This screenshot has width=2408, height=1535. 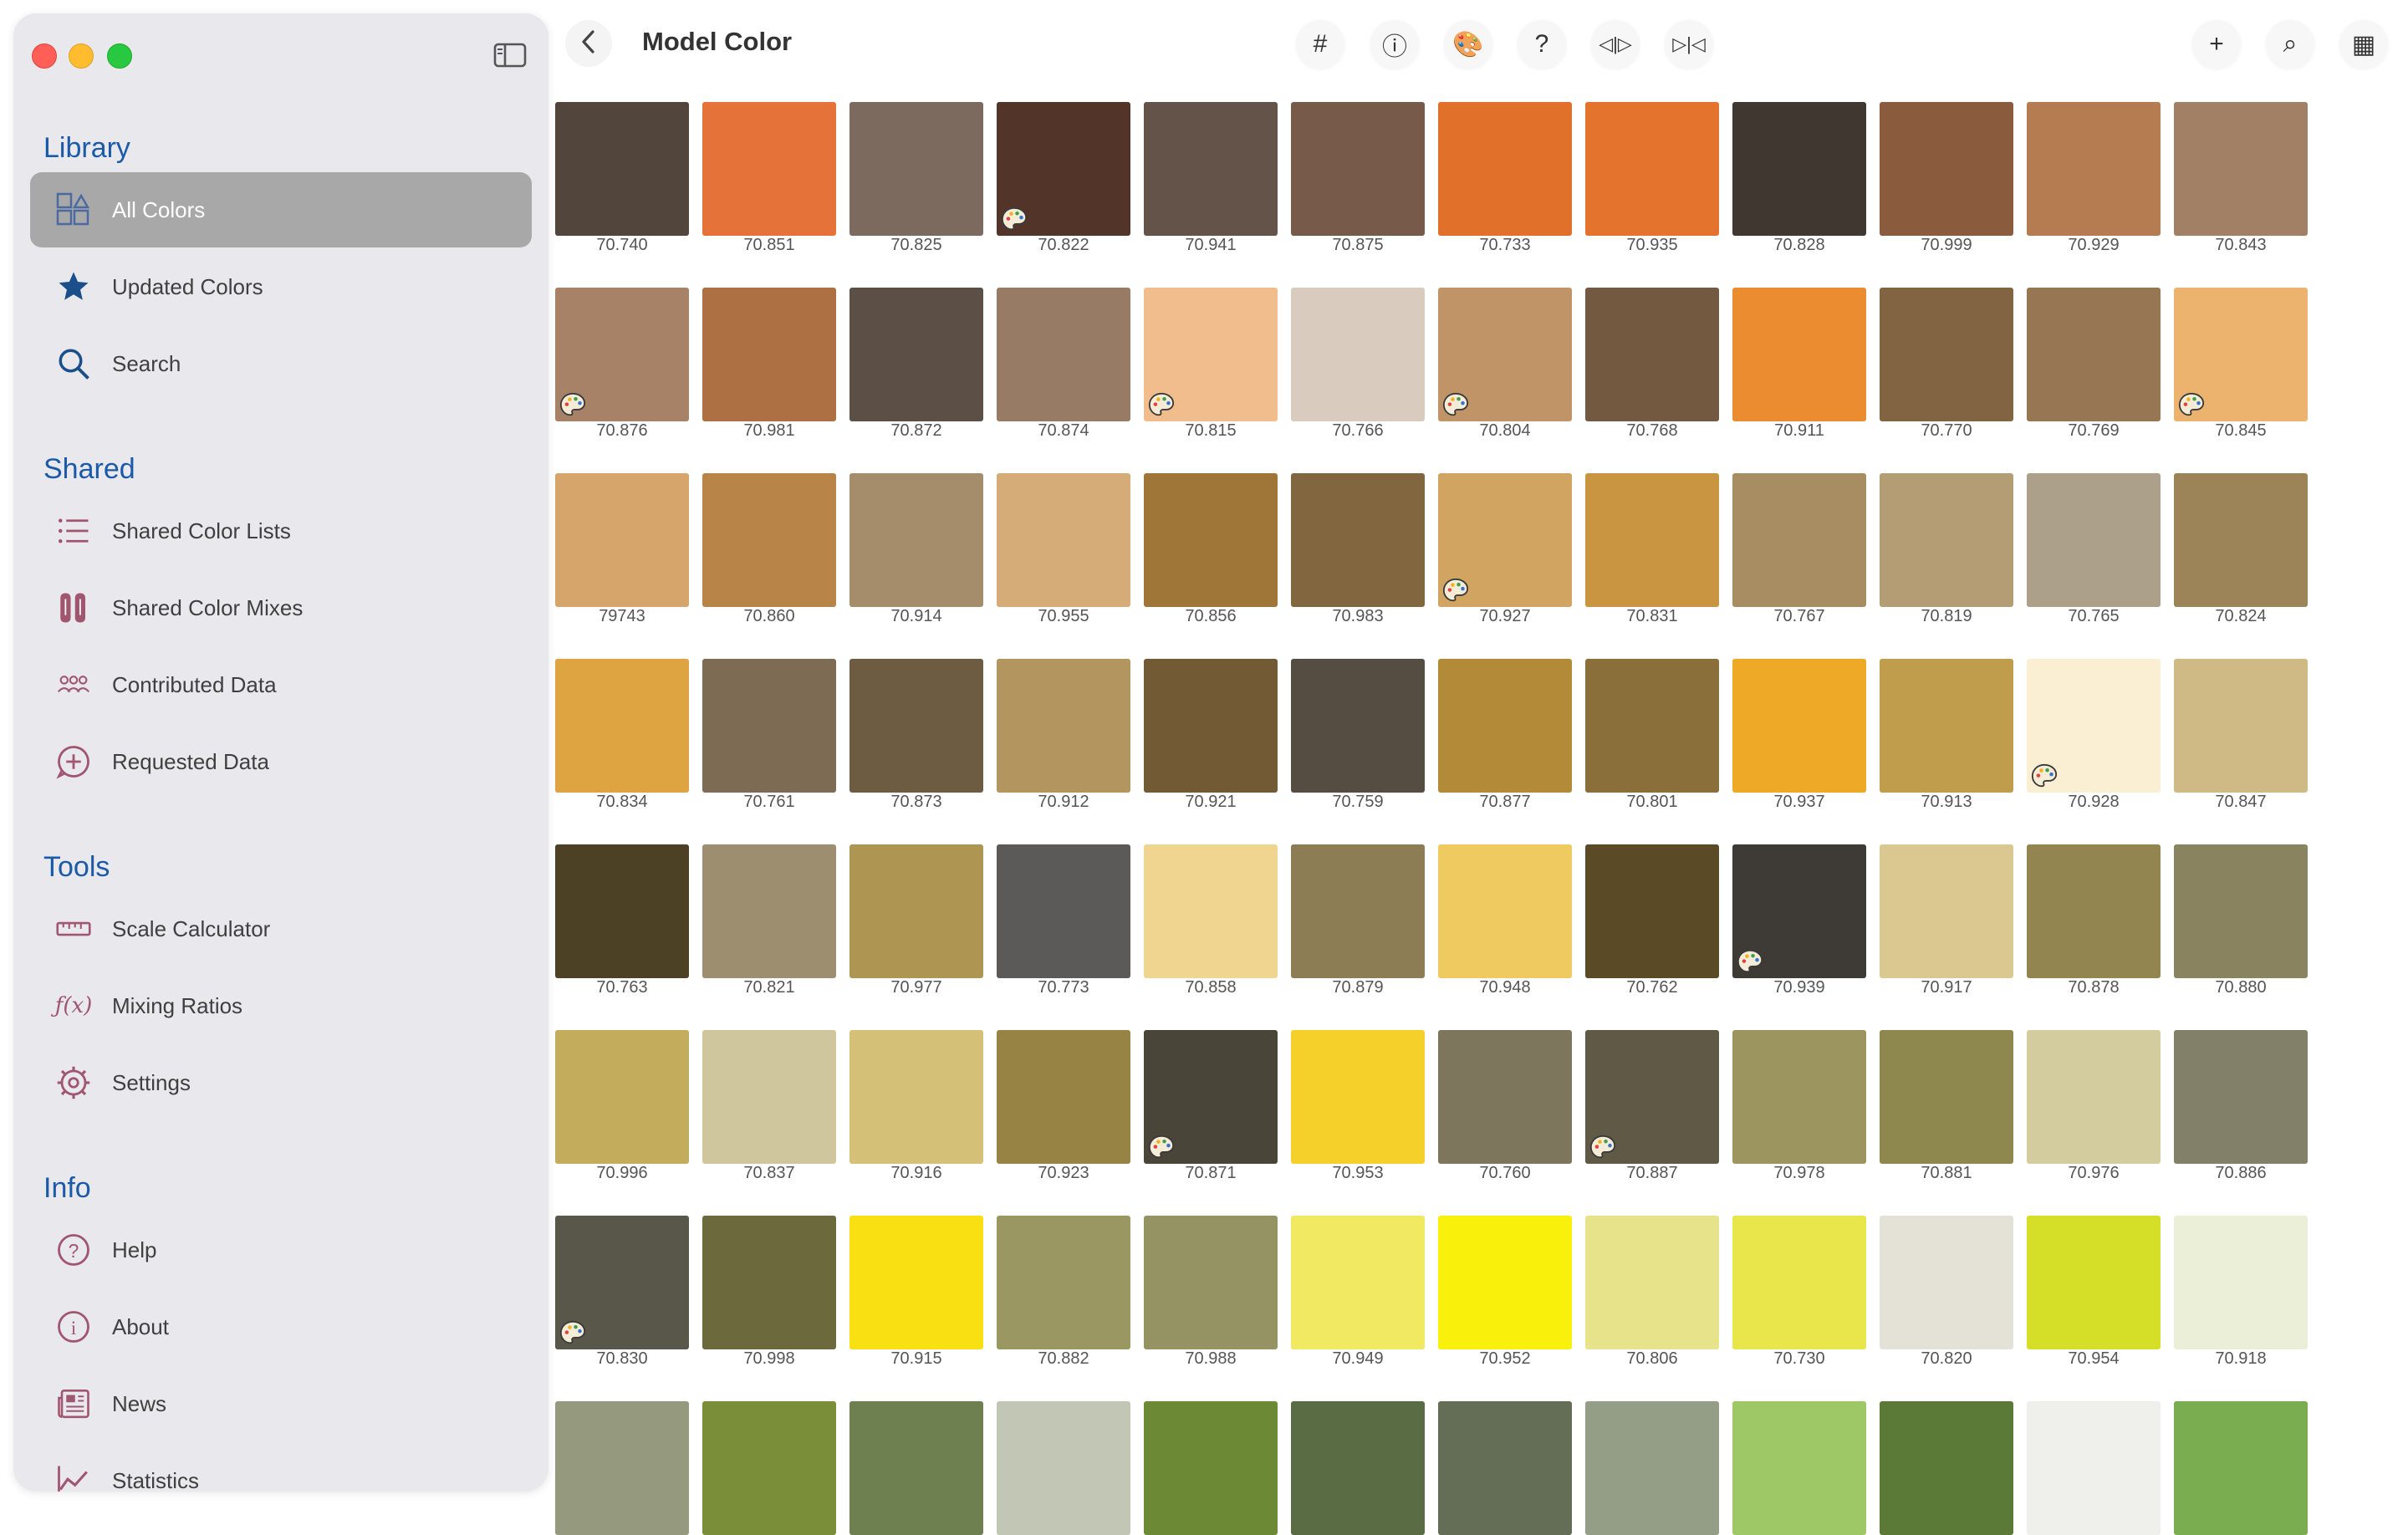 I want to click on sidebar-toggle-icon, so click(x=510, y=55).